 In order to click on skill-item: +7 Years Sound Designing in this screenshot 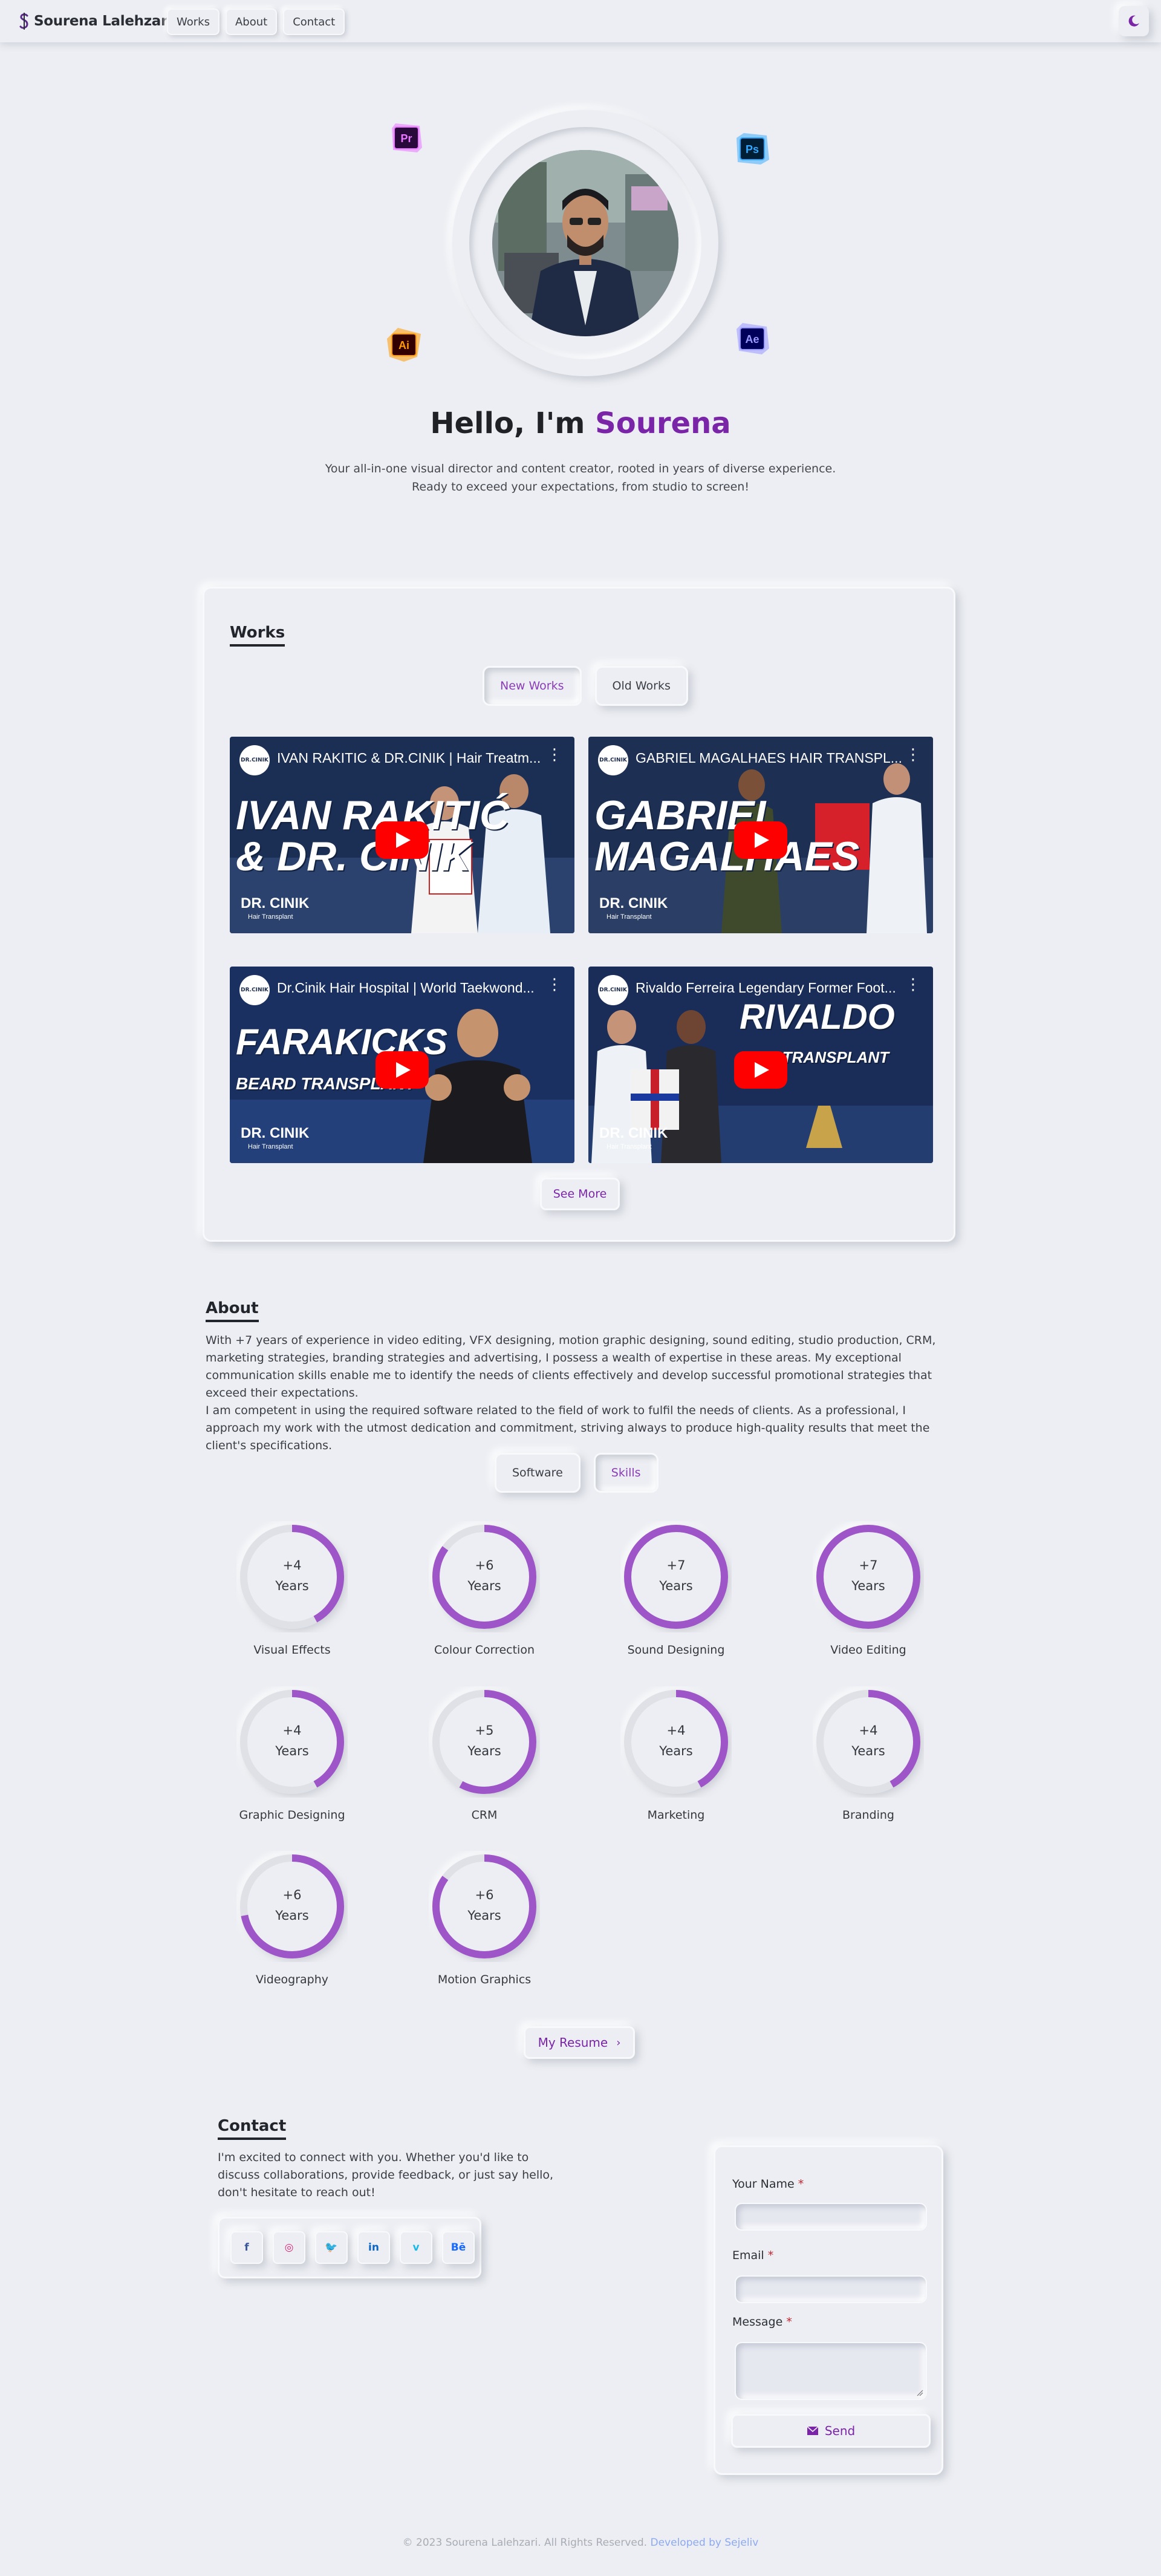, I will do `click(676, 1589)`.